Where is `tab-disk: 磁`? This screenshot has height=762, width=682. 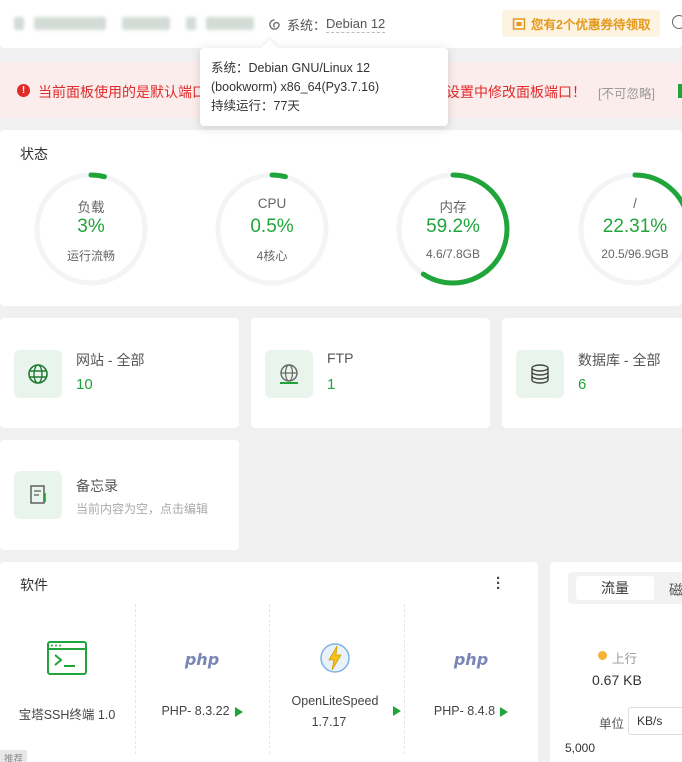
tab-disk: 磁 is located at coordinates (675, 590).